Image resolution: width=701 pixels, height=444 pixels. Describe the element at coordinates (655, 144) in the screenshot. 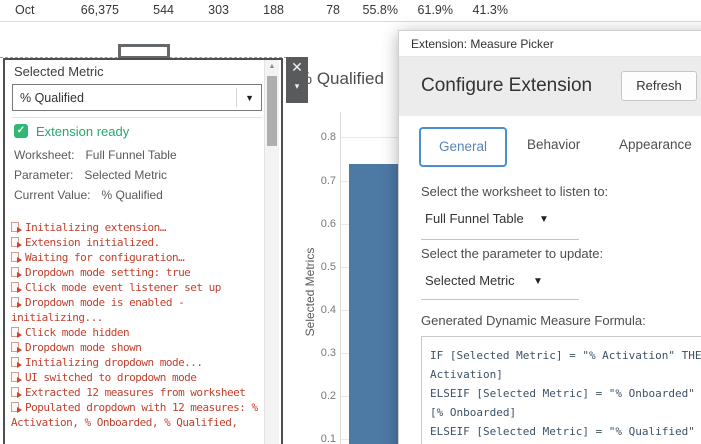

I see `tab-appearance: Appearance` at that location.